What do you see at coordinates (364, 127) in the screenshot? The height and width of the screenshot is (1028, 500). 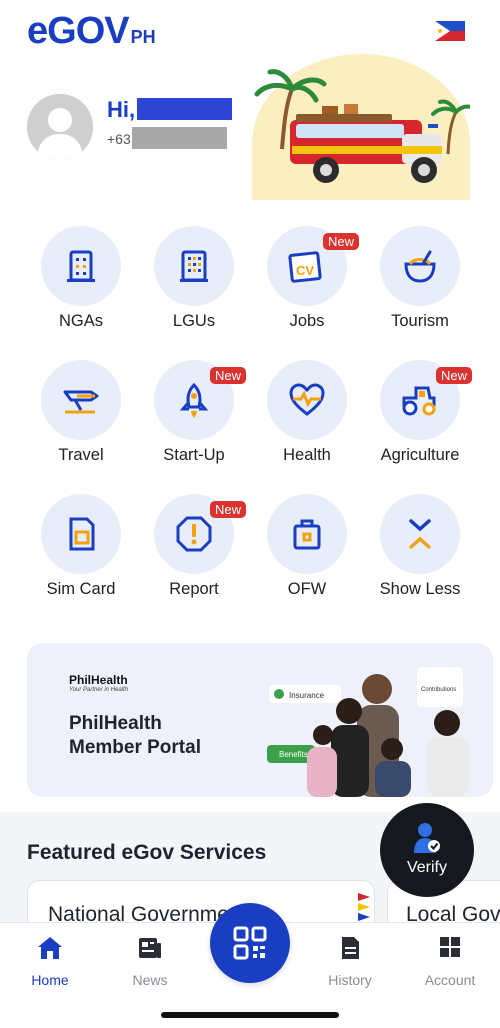 I see `jeepney-illustration` at bounding box center [364, 127].